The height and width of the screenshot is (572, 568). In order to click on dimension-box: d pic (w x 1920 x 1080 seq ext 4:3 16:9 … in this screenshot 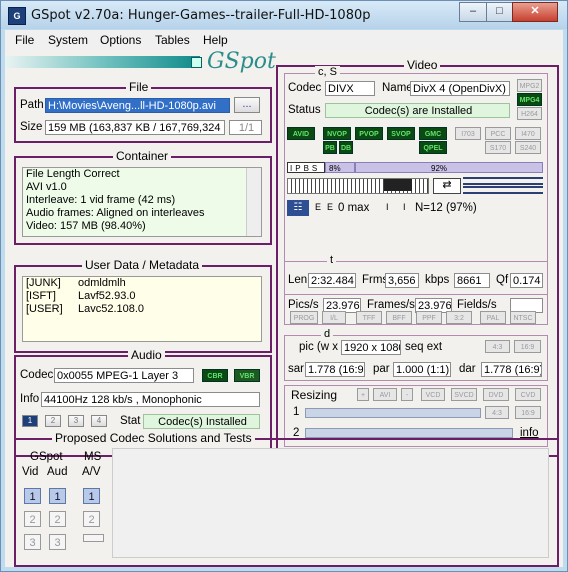, I will do `click(416, 354)`.